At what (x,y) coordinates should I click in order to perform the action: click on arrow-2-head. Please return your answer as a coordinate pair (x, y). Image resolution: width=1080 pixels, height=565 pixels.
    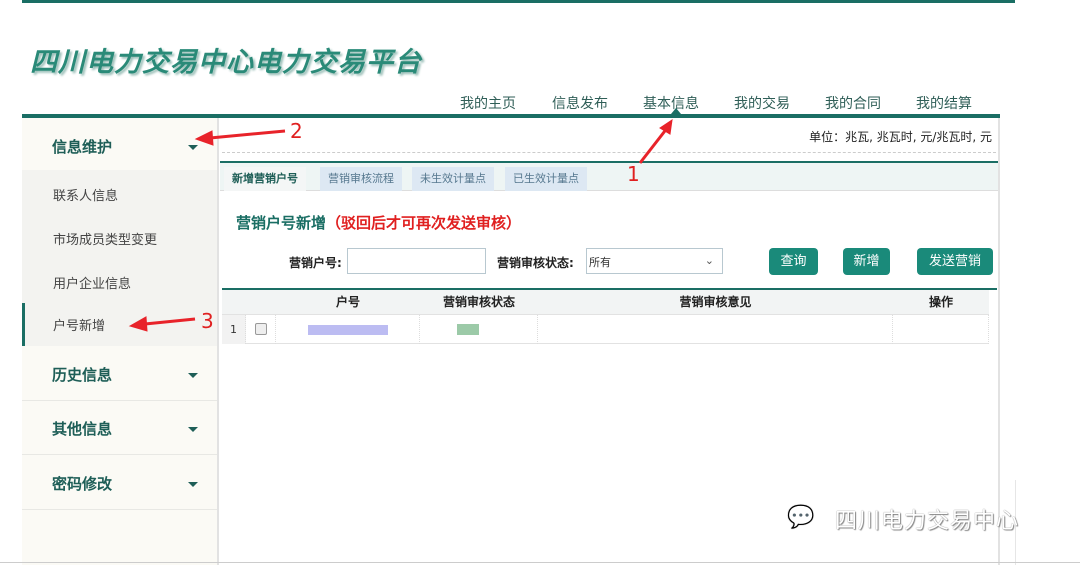
    Looking at the image, I should click on (204, 138).